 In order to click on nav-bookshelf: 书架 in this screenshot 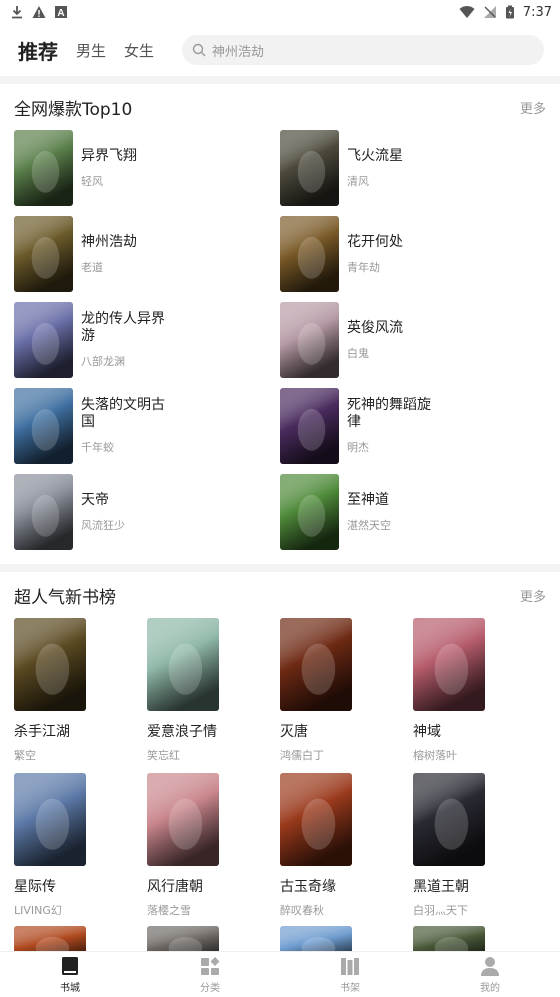, I will do `click(350, 974)`.